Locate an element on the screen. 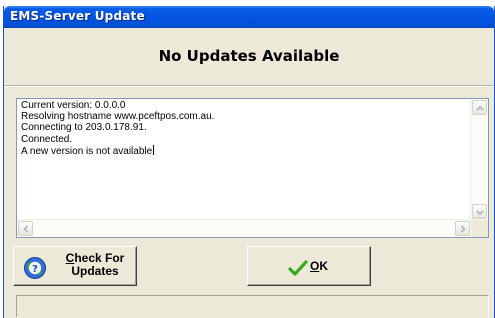  title-bar: EMS-Server Update is located at coordinates (249, 17).